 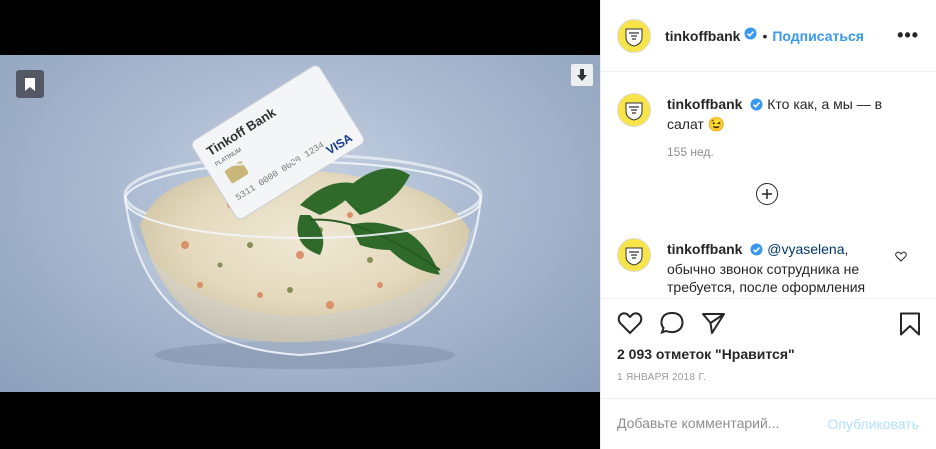 I want to click on post-author-username: tinkoffbank, so click(x=702, y=36).